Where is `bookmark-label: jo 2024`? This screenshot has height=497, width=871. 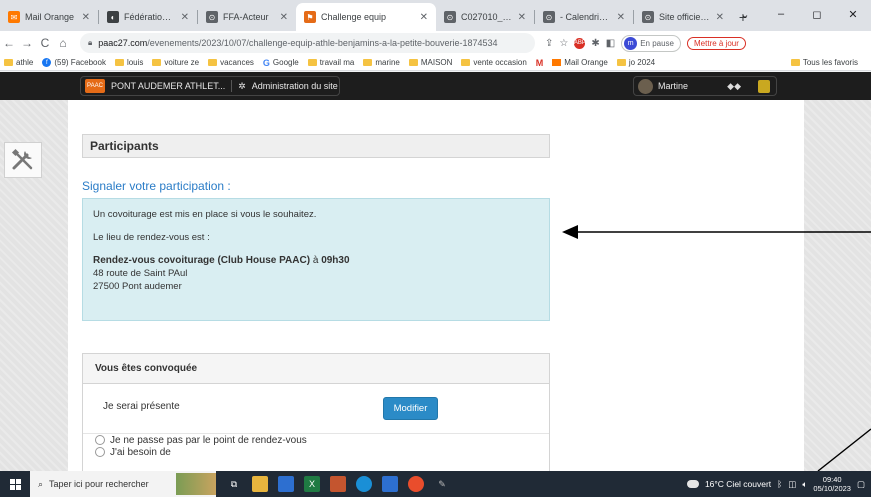
bookmark-label: jo 2024 is located at coordinates (642, 62).